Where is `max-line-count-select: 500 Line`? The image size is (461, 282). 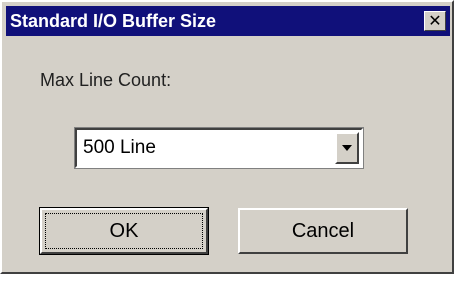
max-line-count-select: 500 Line is located at coordinates (219, 148).